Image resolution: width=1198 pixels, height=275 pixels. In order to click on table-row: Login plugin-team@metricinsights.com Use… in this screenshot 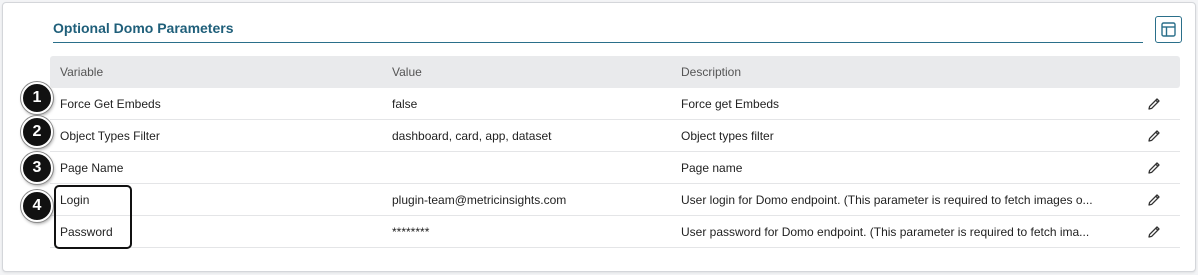, I will do `click(615, 200)`.